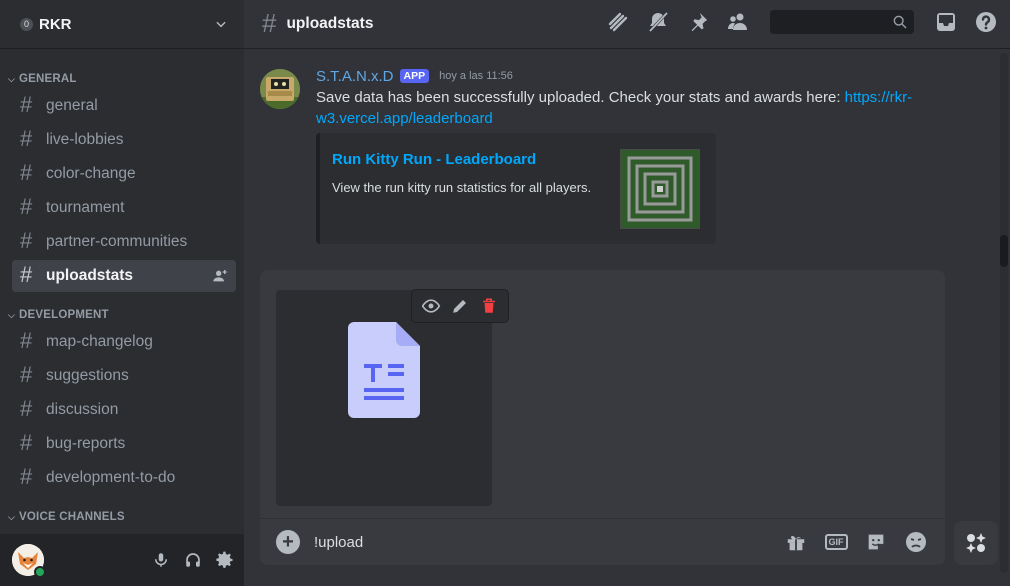 The image size is (1010, 586). What do you see at coordinates (91, 173) in the screenshot?
I see `channel-label: color-change` at bounding box center [91, 173].